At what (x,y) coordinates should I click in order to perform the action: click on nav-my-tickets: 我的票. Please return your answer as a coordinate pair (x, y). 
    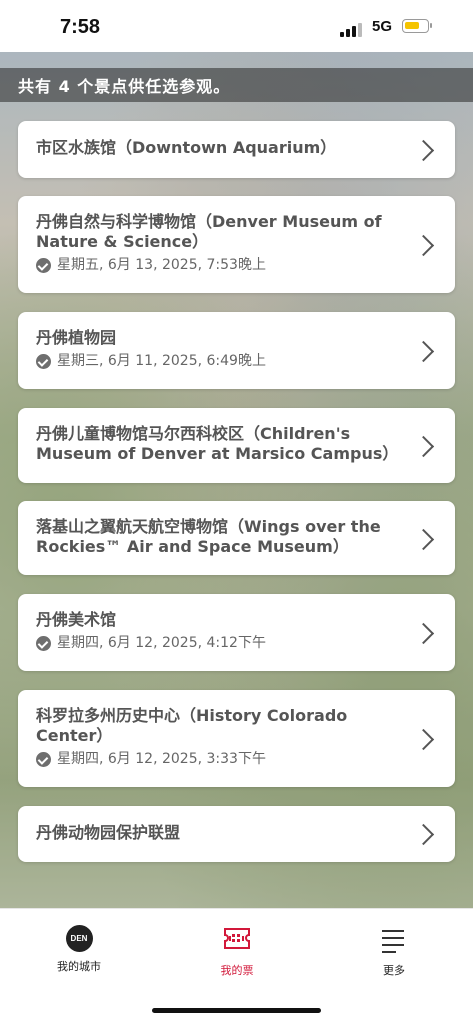
    Looking at the image, I should click on (237, 951).